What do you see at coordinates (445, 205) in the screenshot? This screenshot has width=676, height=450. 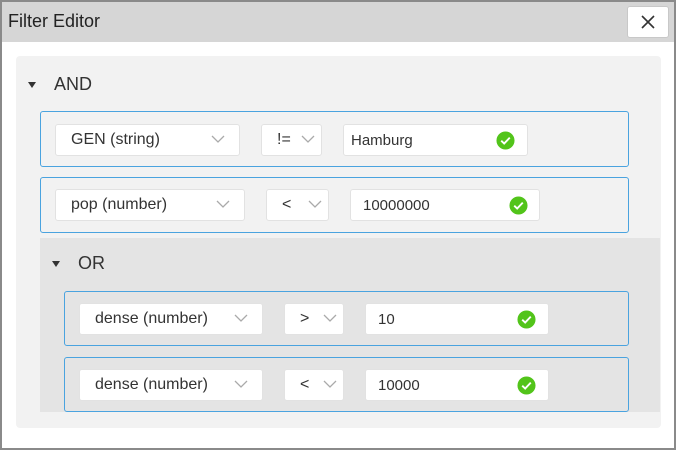 I see `value-input: 10000000` at bounding box center [445, 205].